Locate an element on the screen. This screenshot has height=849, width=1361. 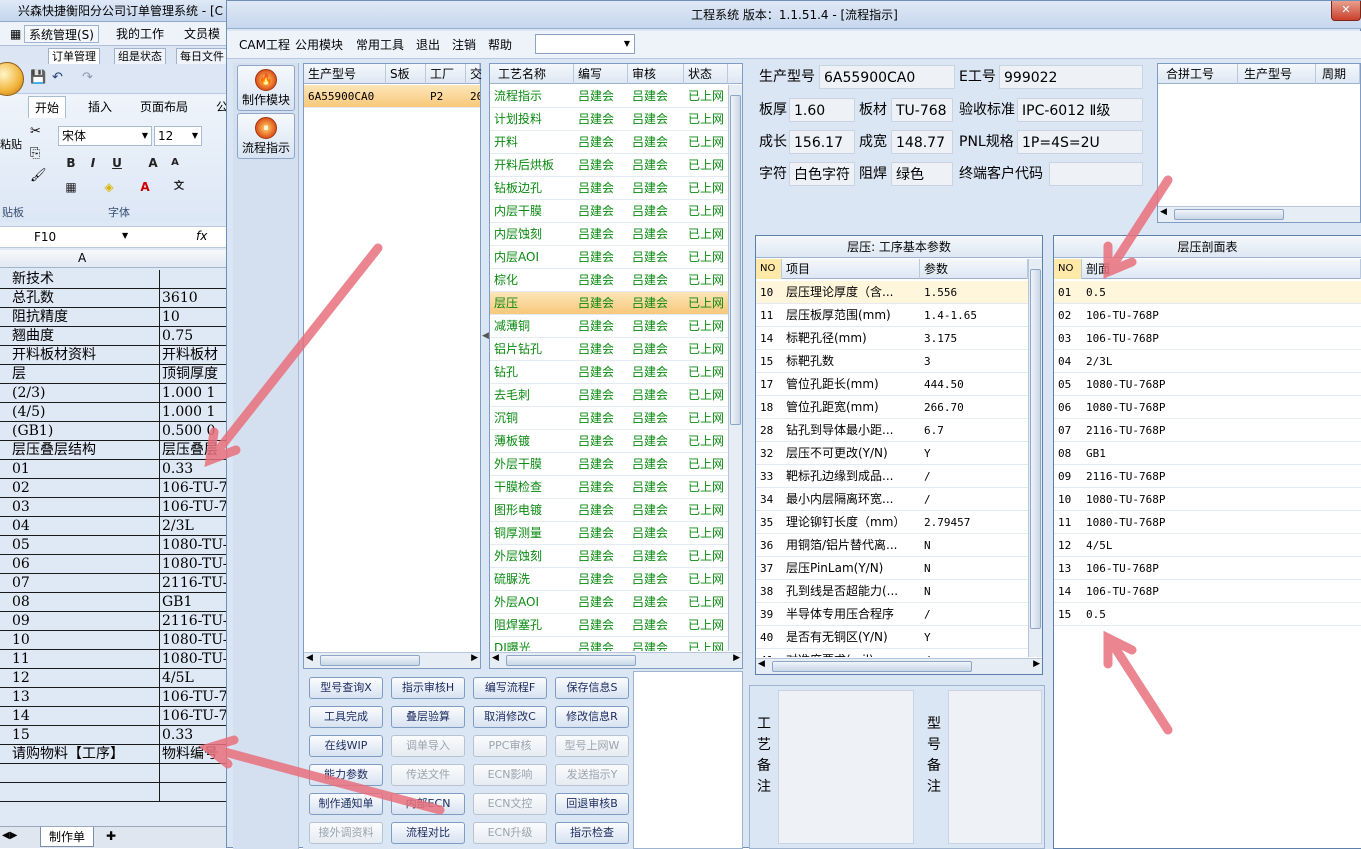
menu-common-module: 公用模块 is located at coordinates (319, 45).